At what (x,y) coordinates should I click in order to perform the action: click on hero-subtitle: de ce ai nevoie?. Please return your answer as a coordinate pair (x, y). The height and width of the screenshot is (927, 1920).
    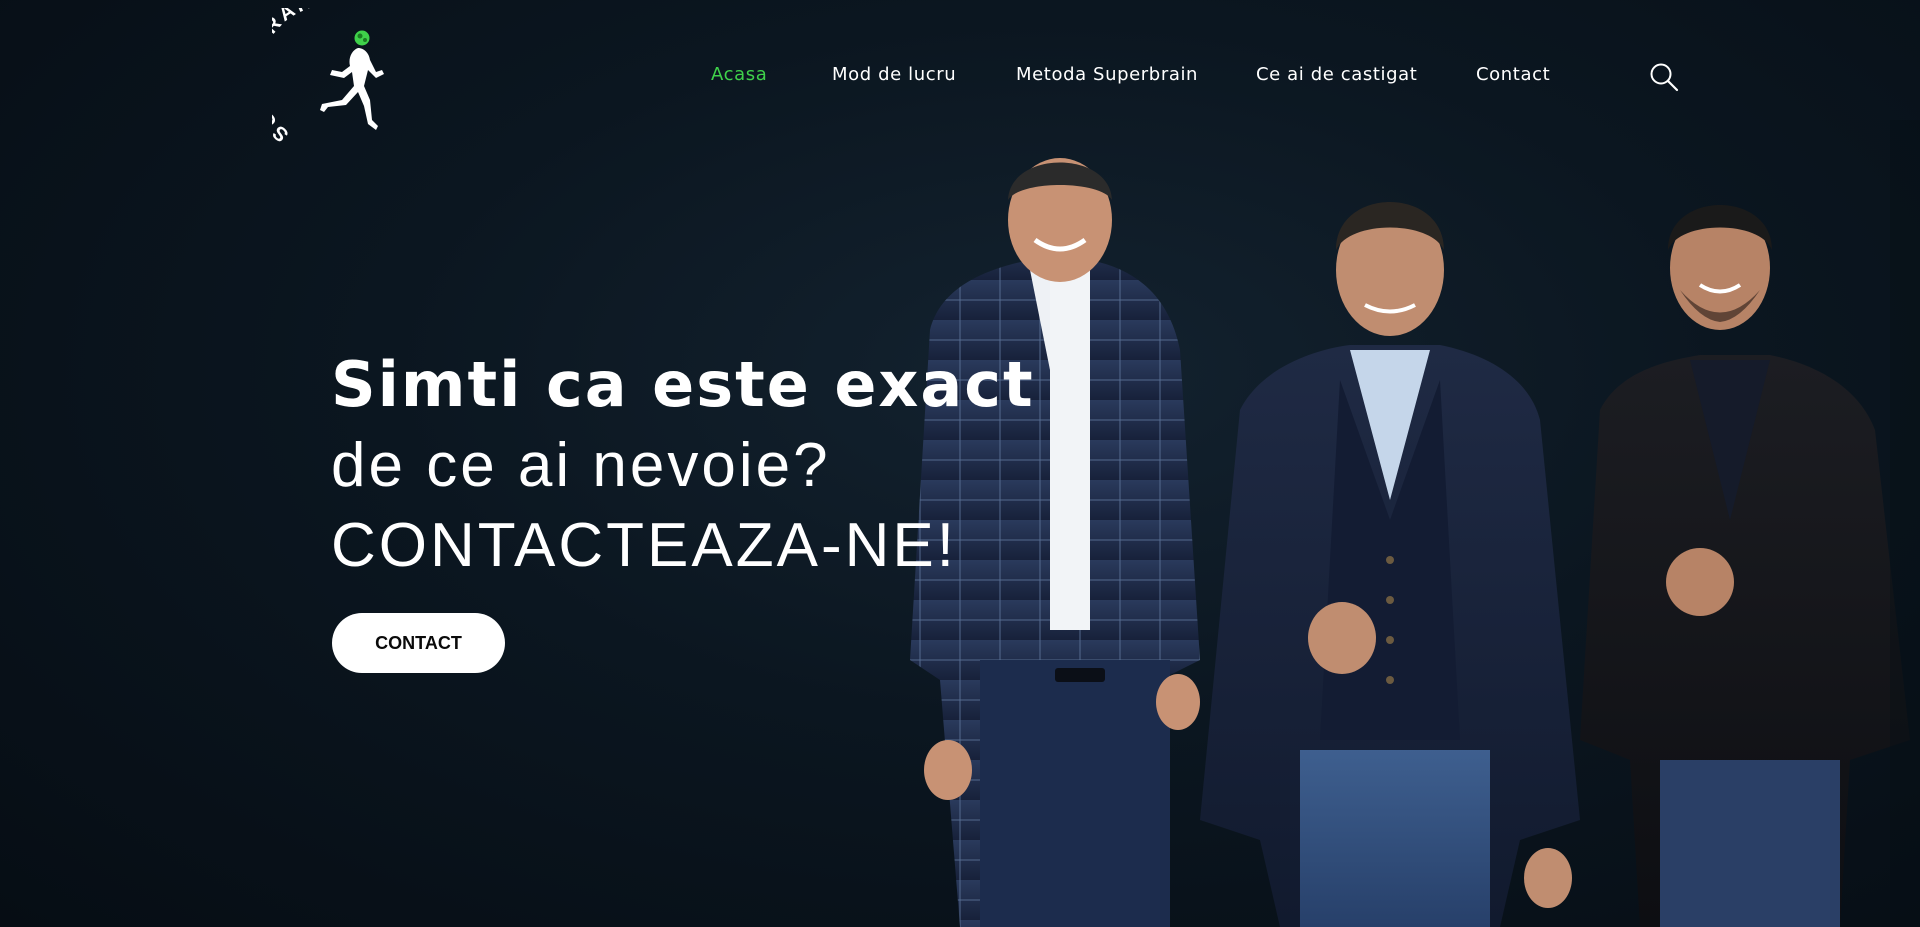
    Looking at the image, I should click on (581, 465).